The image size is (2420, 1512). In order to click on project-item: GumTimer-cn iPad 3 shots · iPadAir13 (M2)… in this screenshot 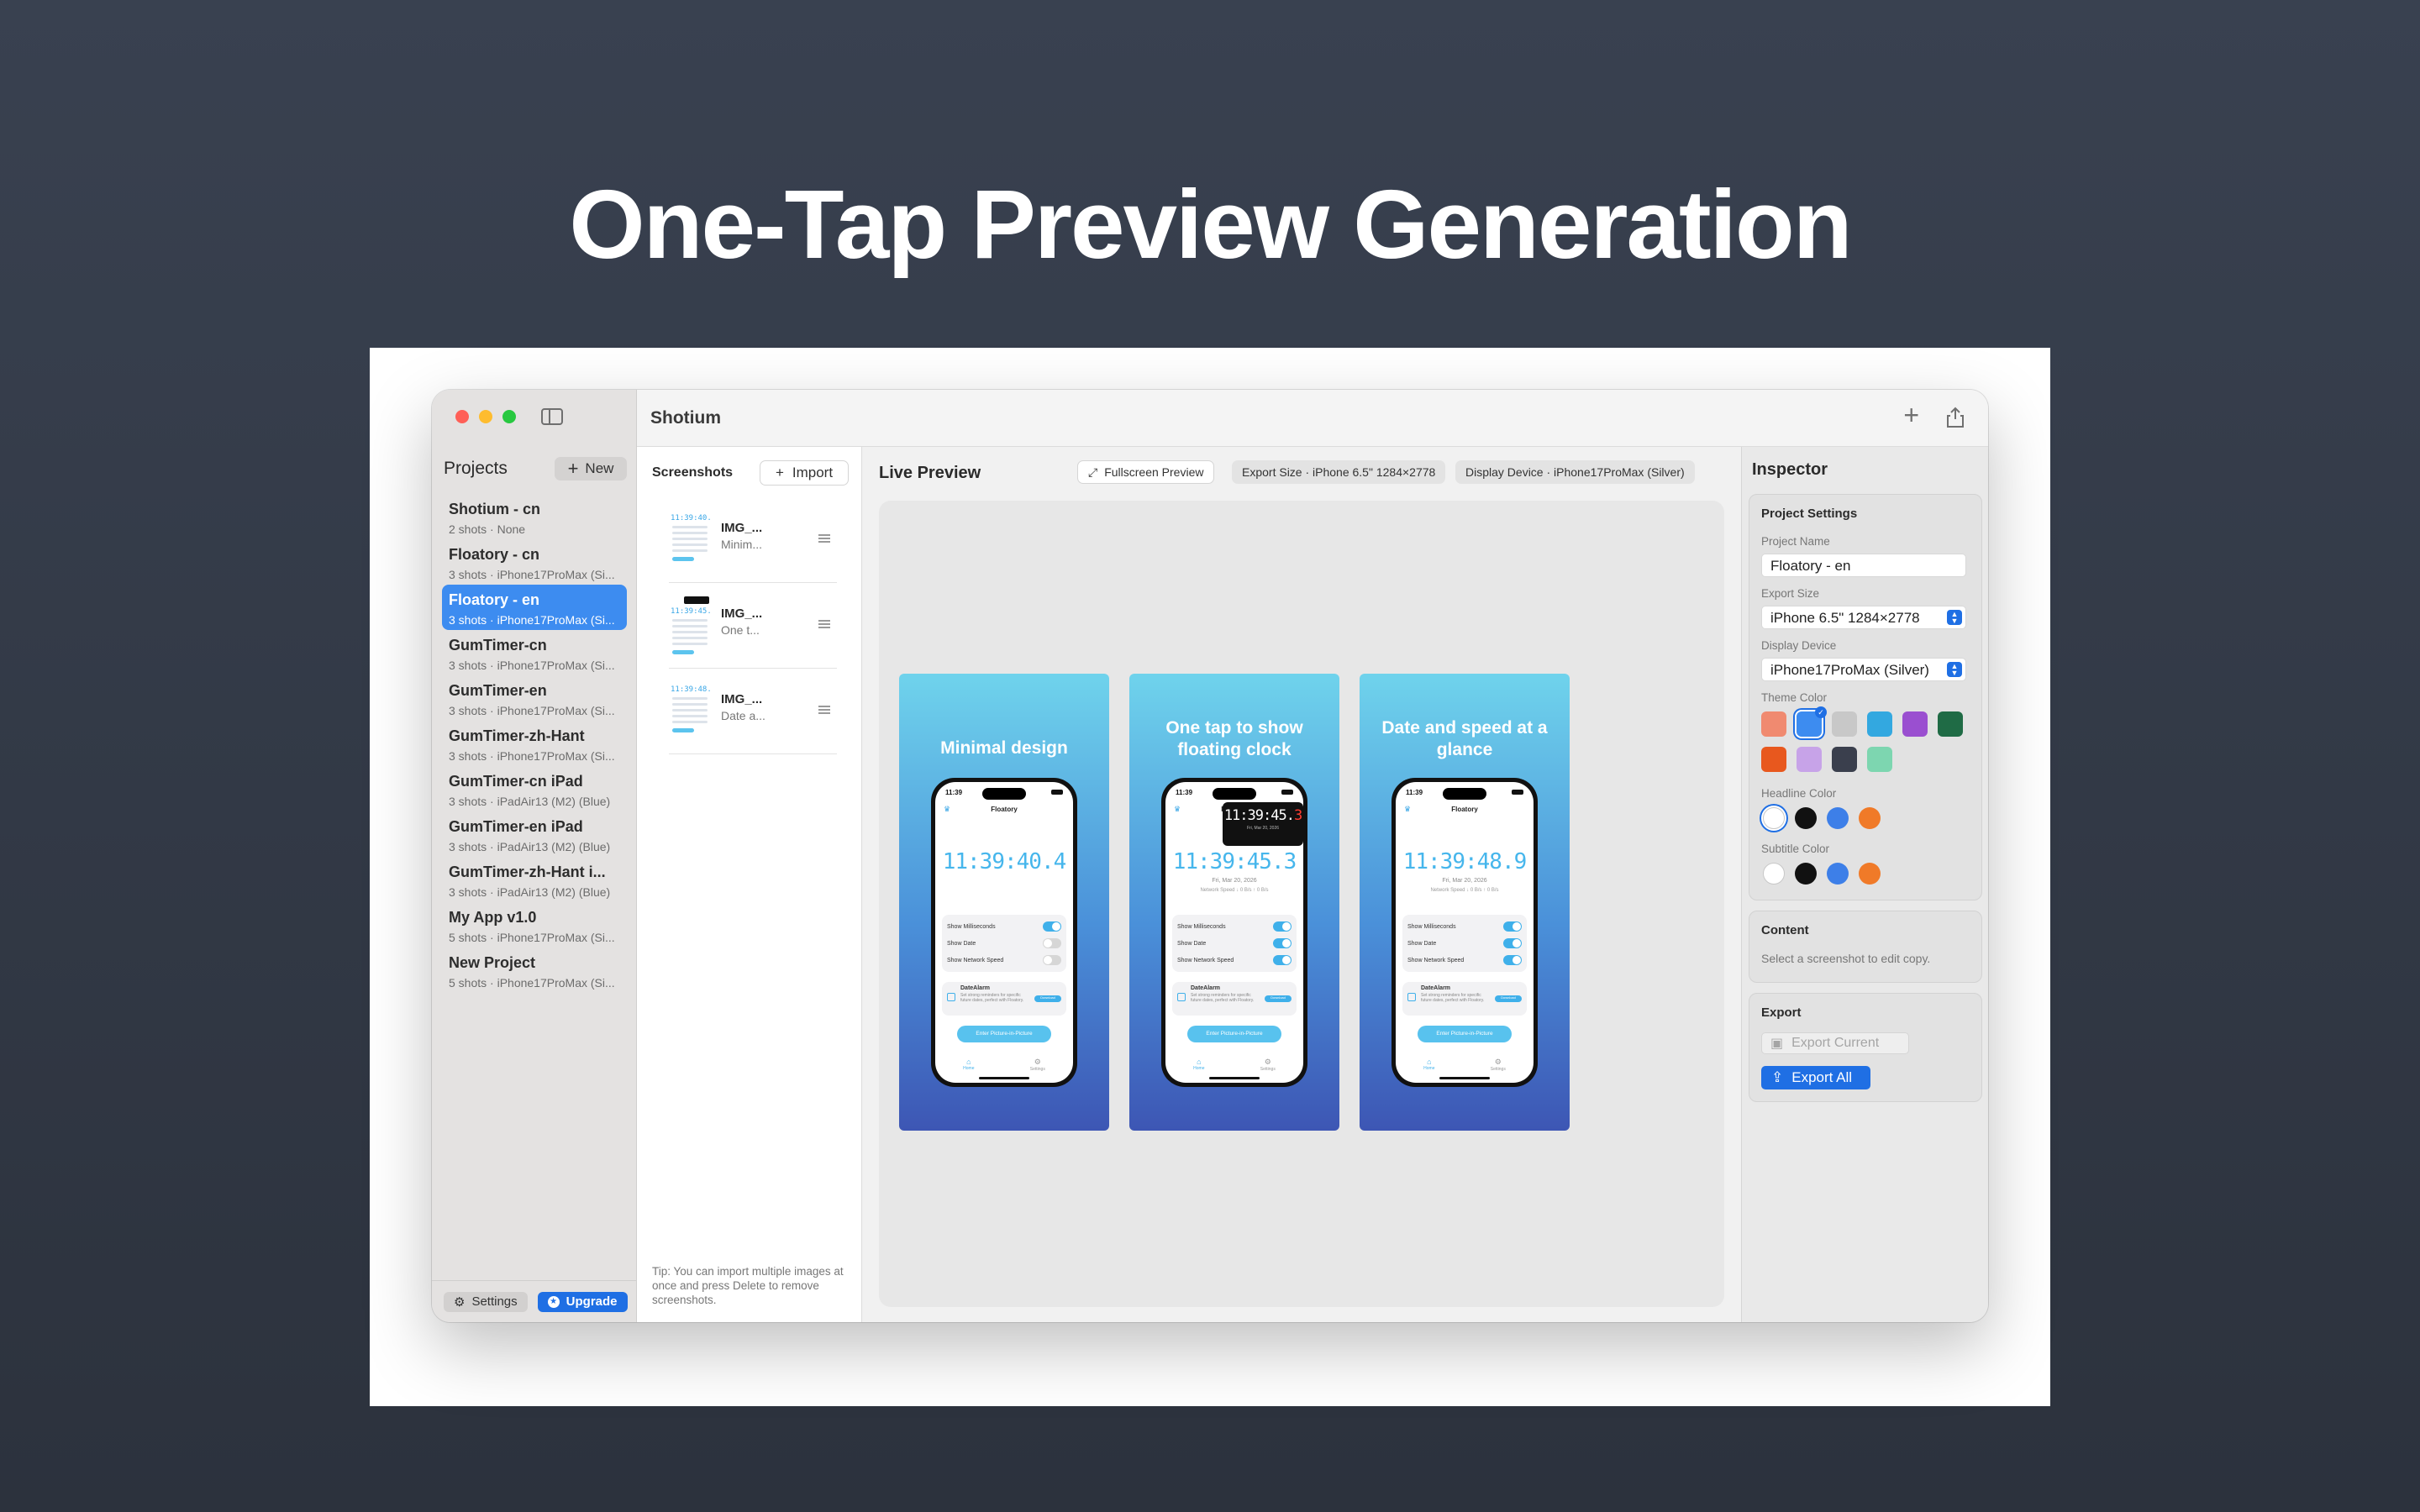, I will do `click(534, 788)`.